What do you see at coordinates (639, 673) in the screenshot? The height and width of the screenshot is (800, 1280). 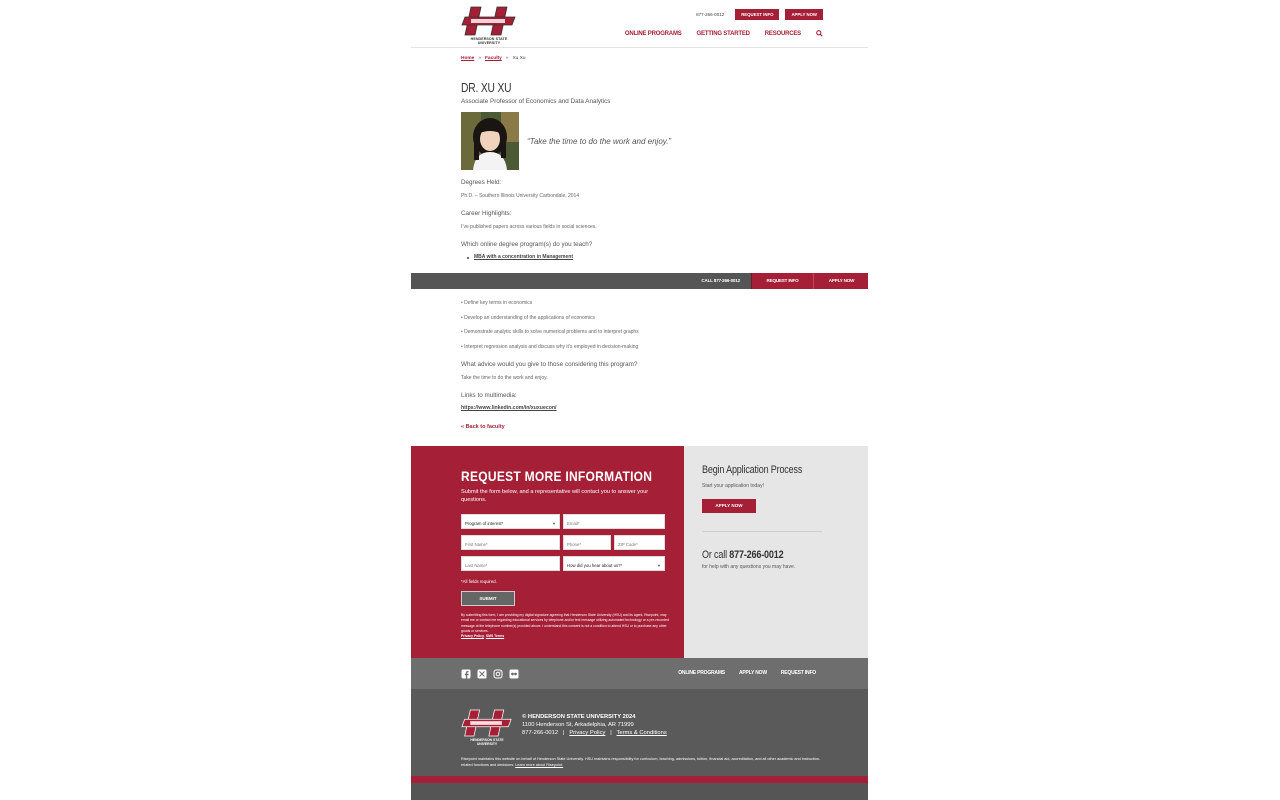 I see `footer-nav-bar: ONLINE PROGRAMS APPLY NOW REQUEST INFO` at bounding box center [639, 673].